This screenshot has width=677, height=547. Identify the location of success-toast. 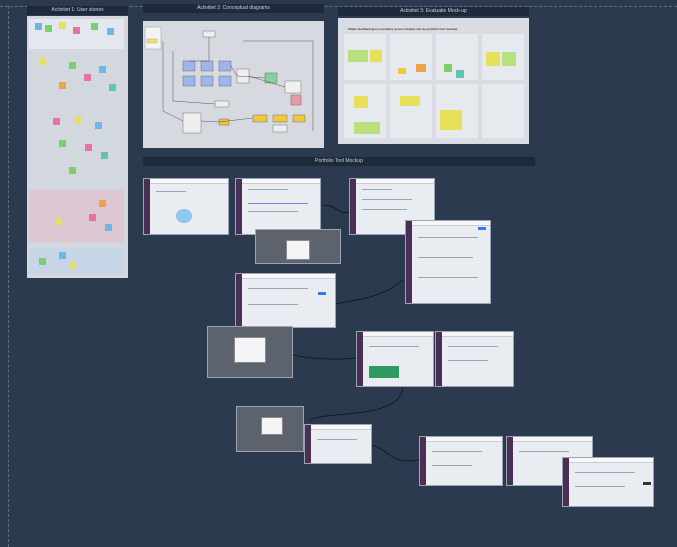
(384, 372).